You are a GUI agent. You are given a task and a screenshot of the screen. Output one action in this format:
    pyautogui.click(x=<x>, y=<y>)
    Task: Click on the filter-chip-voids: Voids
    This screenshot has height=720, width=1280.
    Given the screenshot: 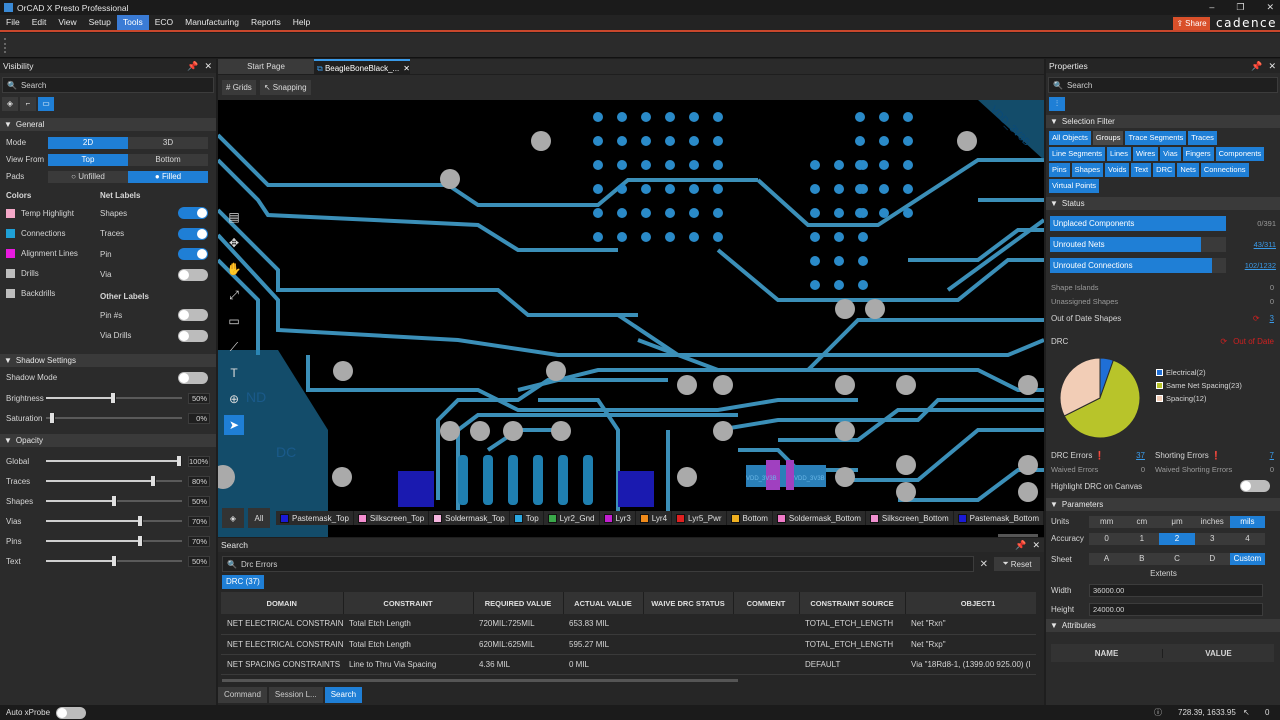 What is the action you would take?
    pyautogui.click(x=1117, y=170)
    